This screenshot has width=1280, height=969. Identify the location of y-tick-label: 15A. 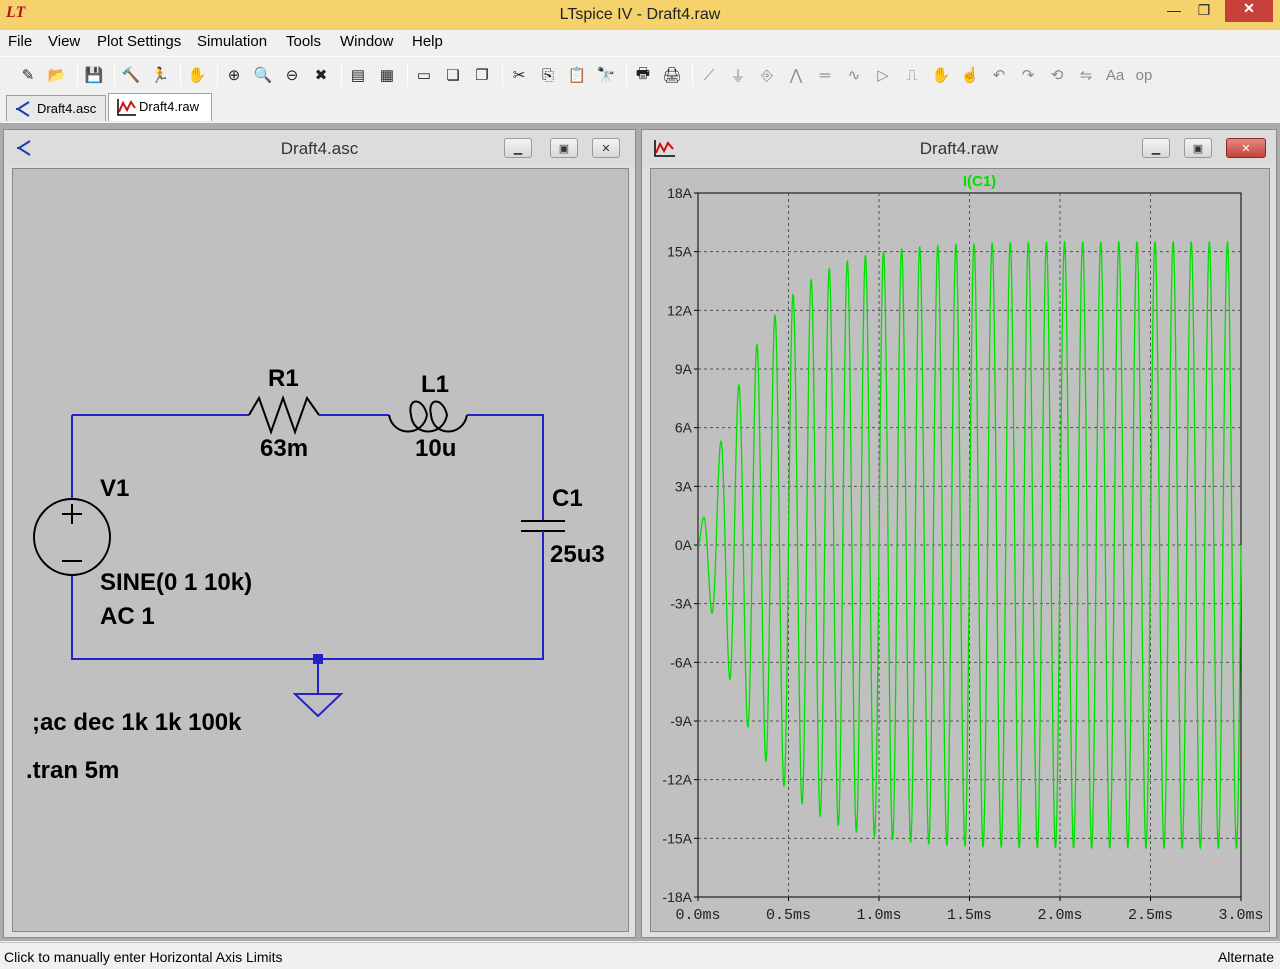
(680, 252).